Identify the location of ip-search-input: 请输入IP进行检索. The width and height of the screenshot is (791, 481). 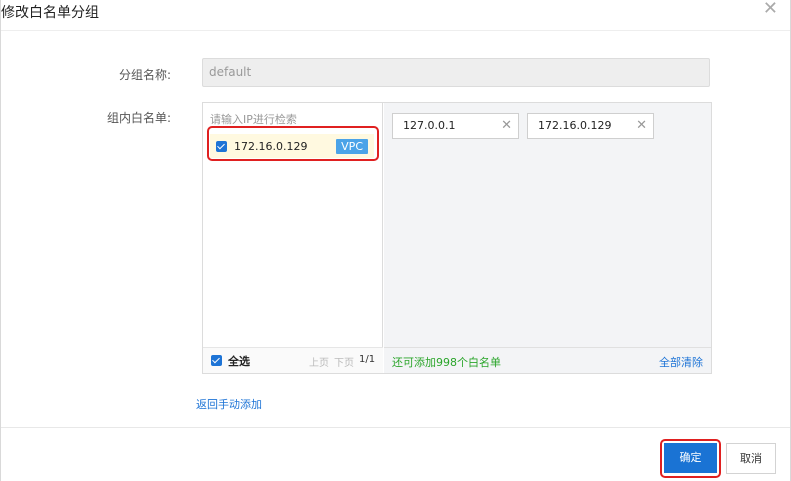
(253, 119).